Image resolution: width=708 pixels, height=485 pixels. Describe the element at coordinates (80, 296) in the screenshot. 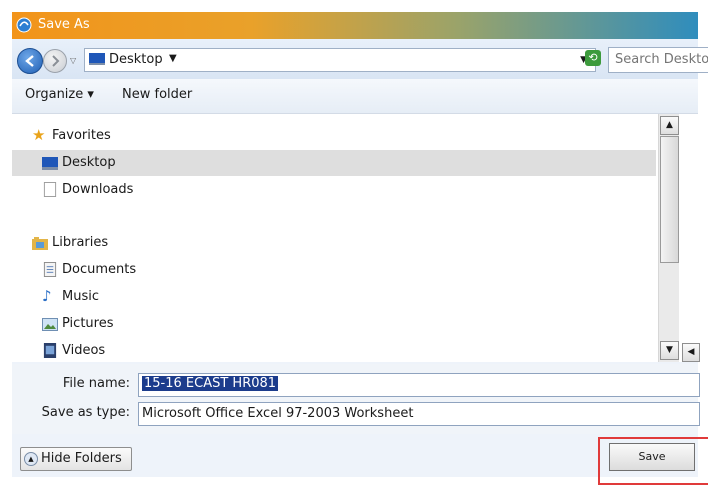

I see `nav-label: Music` at that location.